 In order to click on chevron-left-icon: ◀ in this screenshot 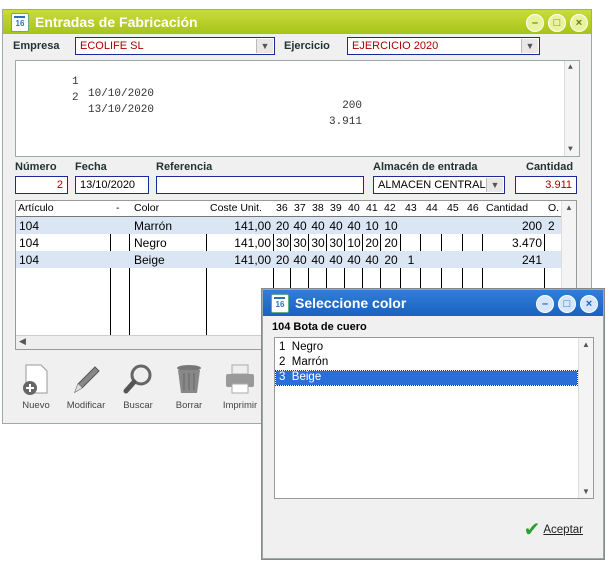, I will do `click(22, 341)`.